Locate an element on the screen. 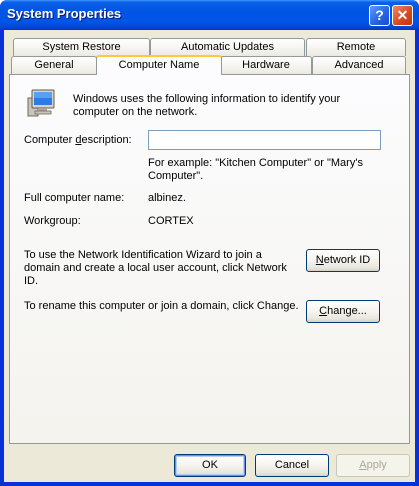  computer-description-label: Computer description: is located at coordinates (78, 140).